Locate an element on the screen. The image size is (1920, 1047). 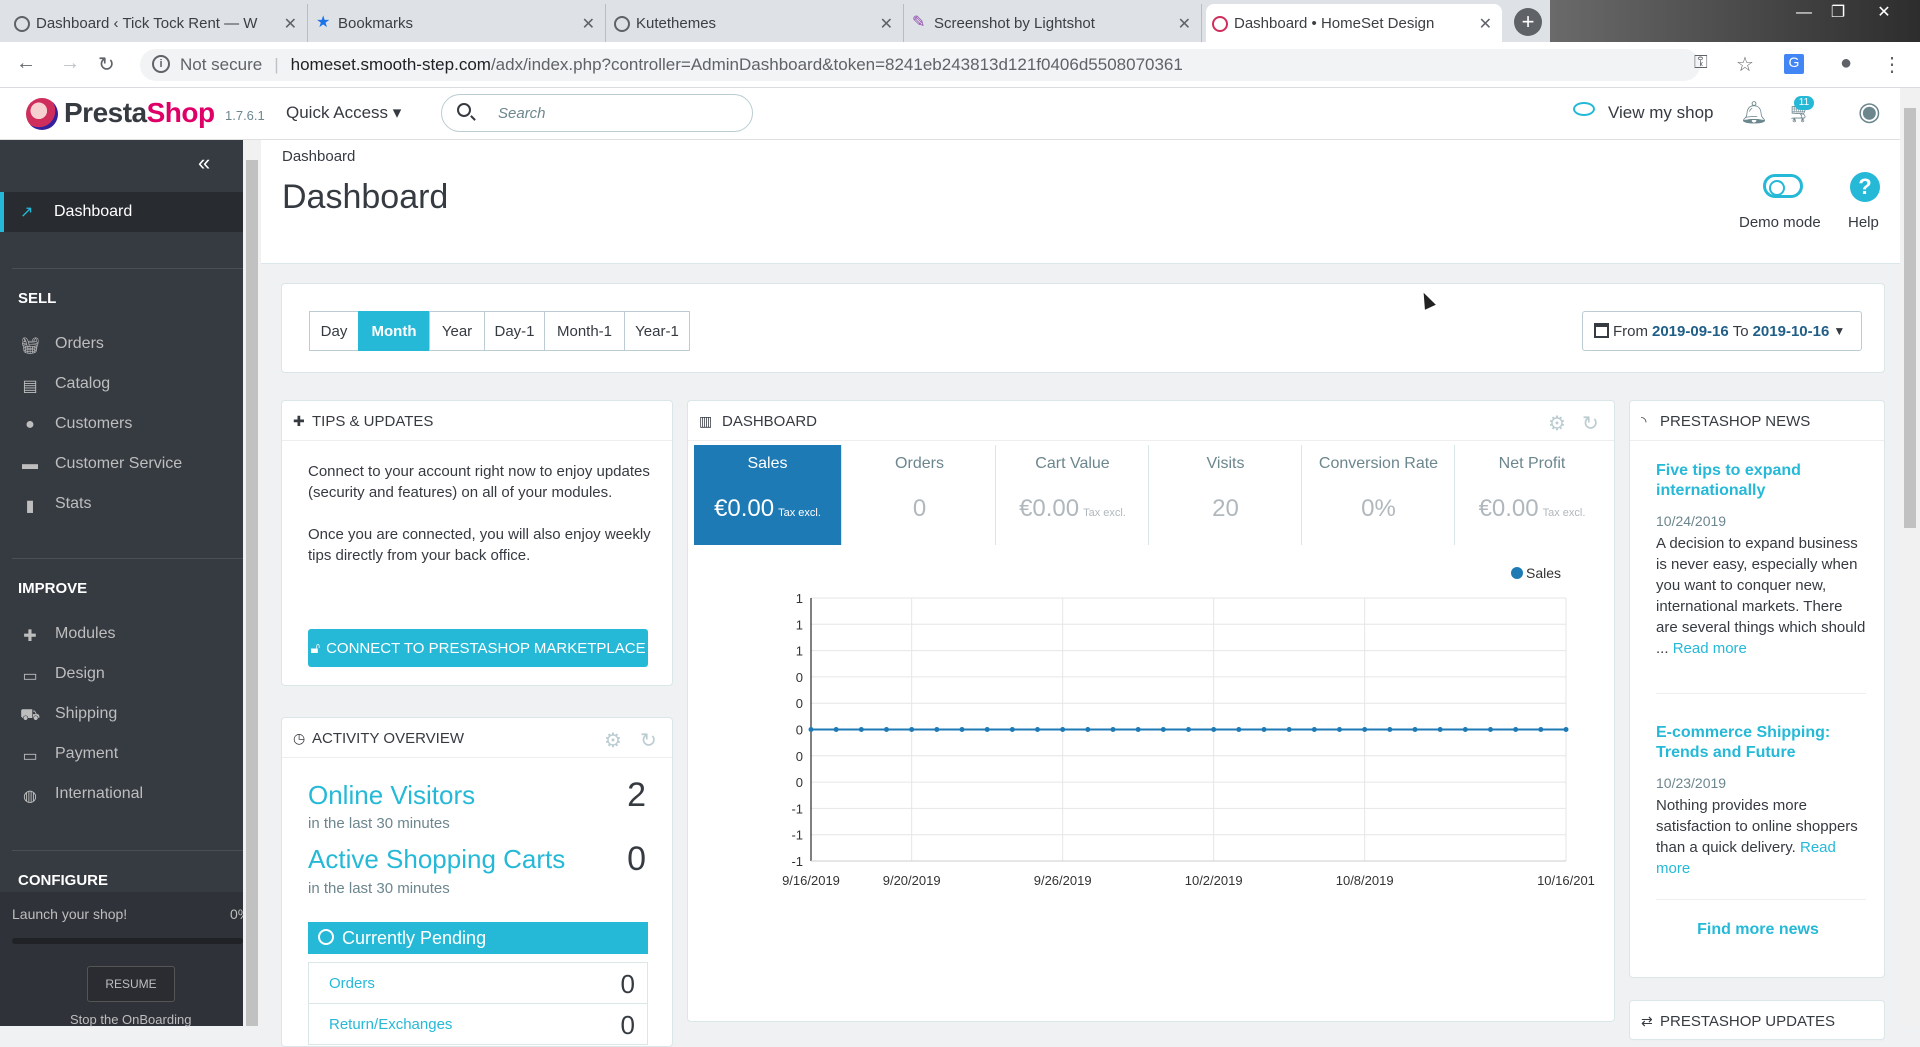
browser-tab-active: Dashboard • HomeSet Design ✕ is located at coordinates (1354, 23).